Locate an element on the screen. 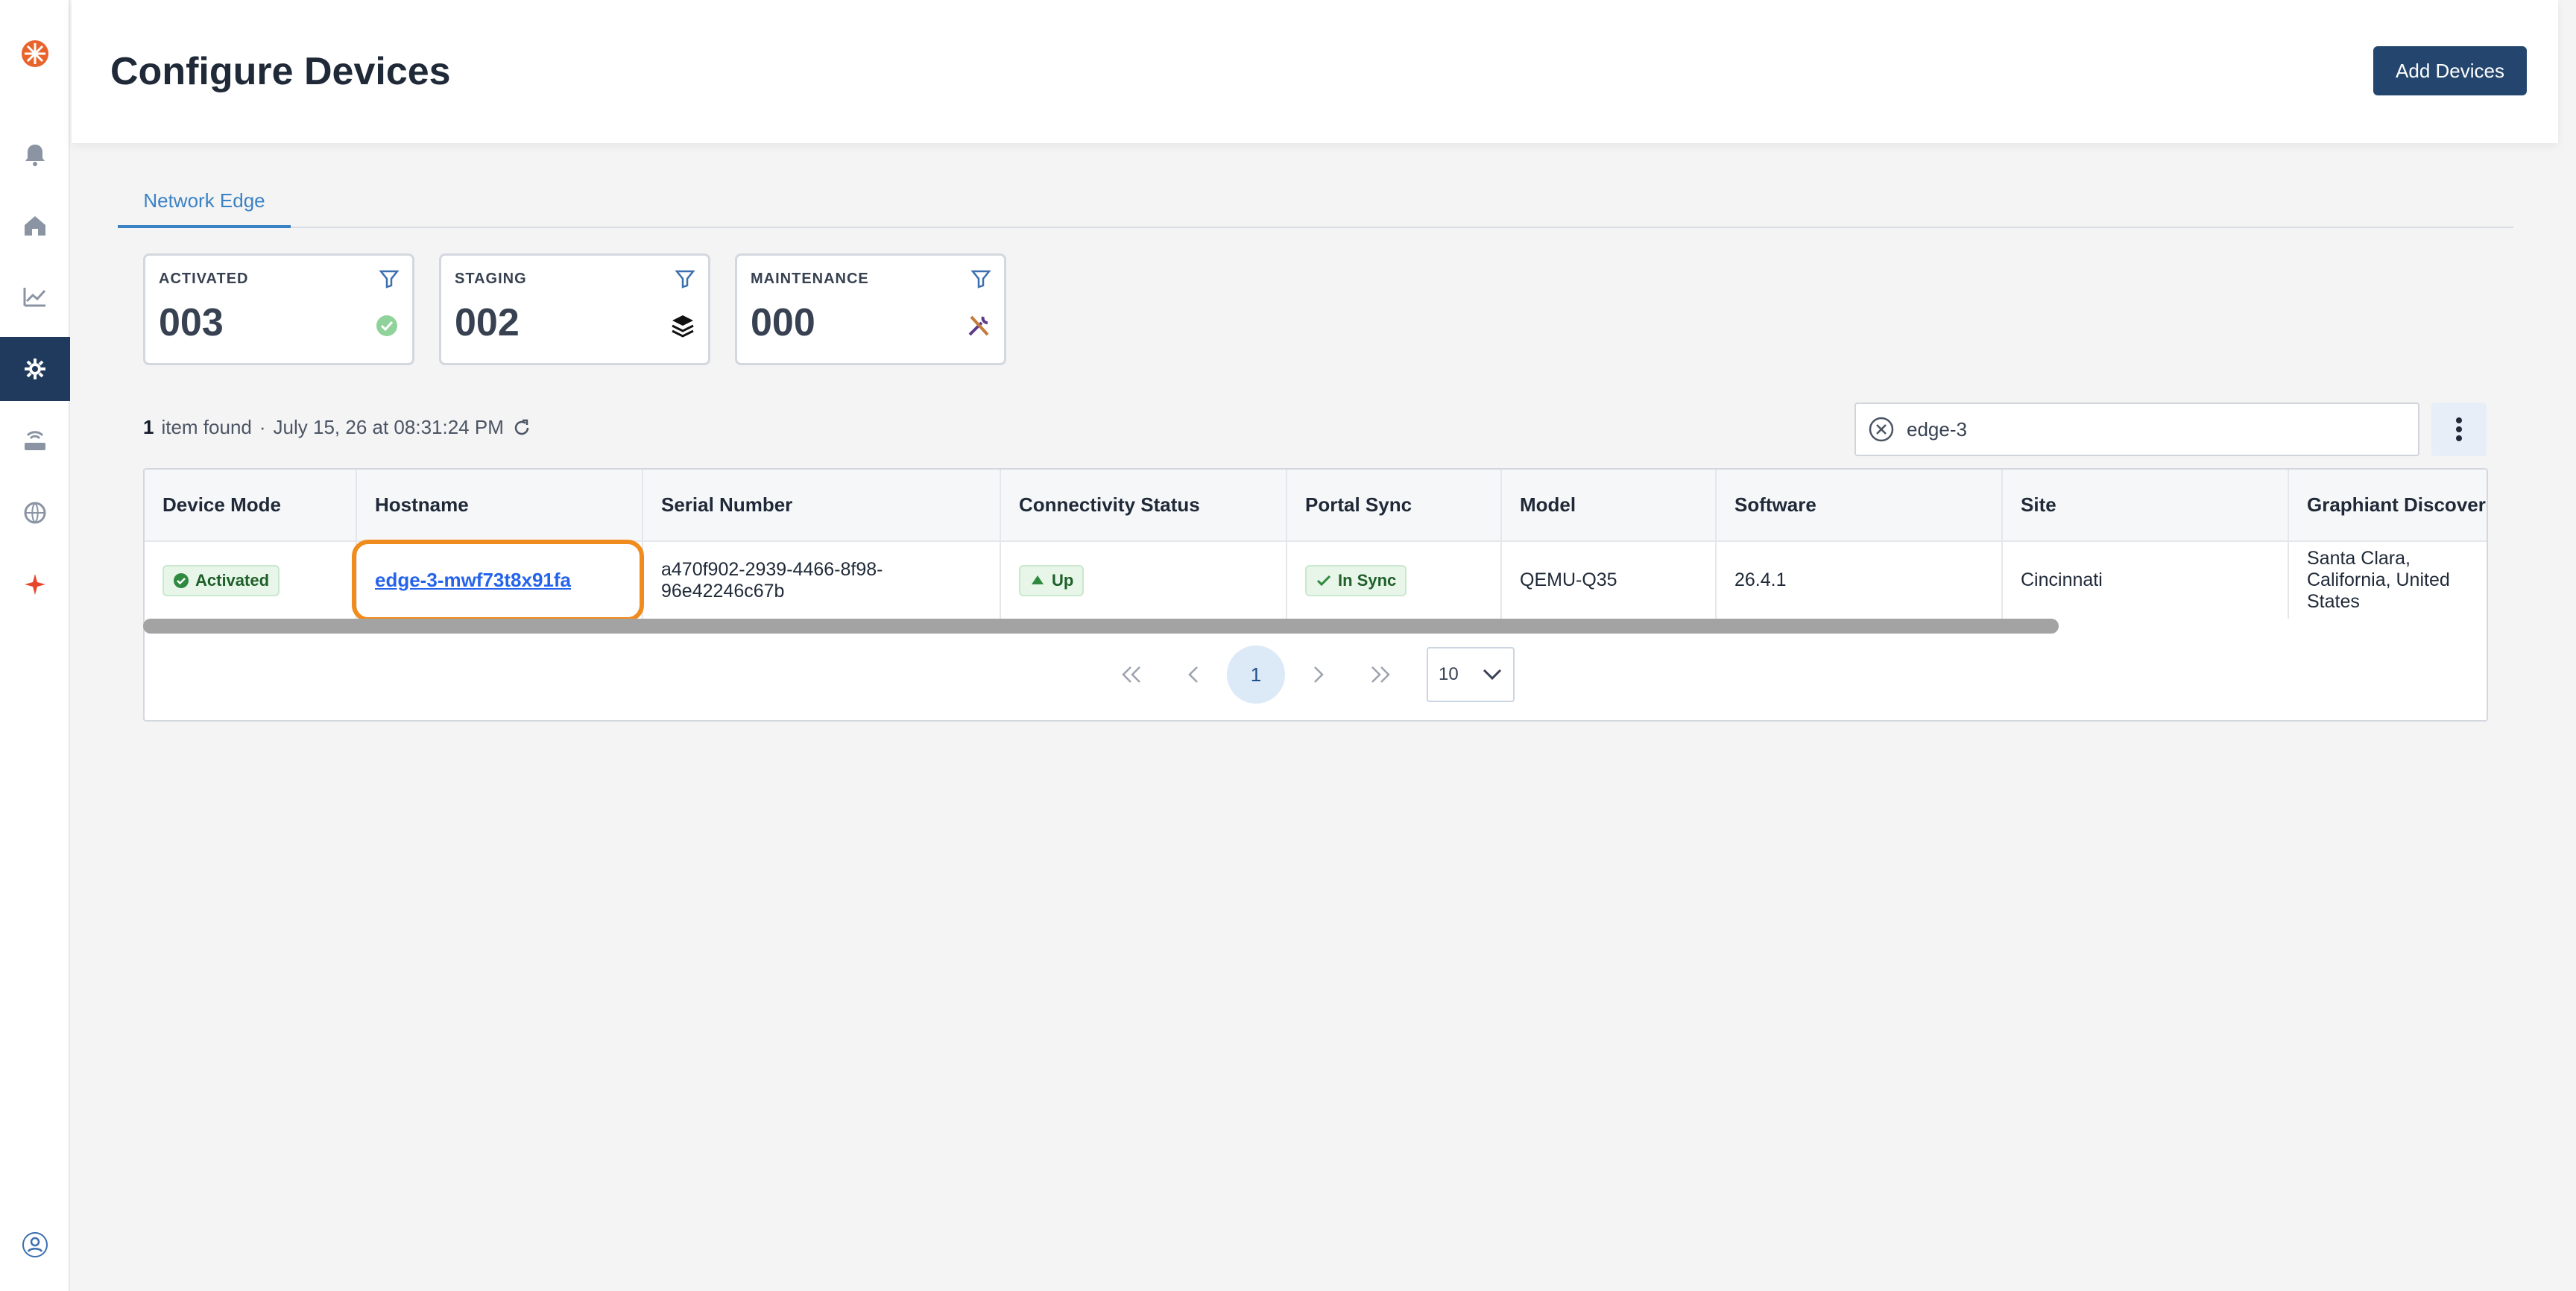 The width and height of the screenshot is (2576, 1291). connectivity-badge: Up is located at coordinates (1052, 580).